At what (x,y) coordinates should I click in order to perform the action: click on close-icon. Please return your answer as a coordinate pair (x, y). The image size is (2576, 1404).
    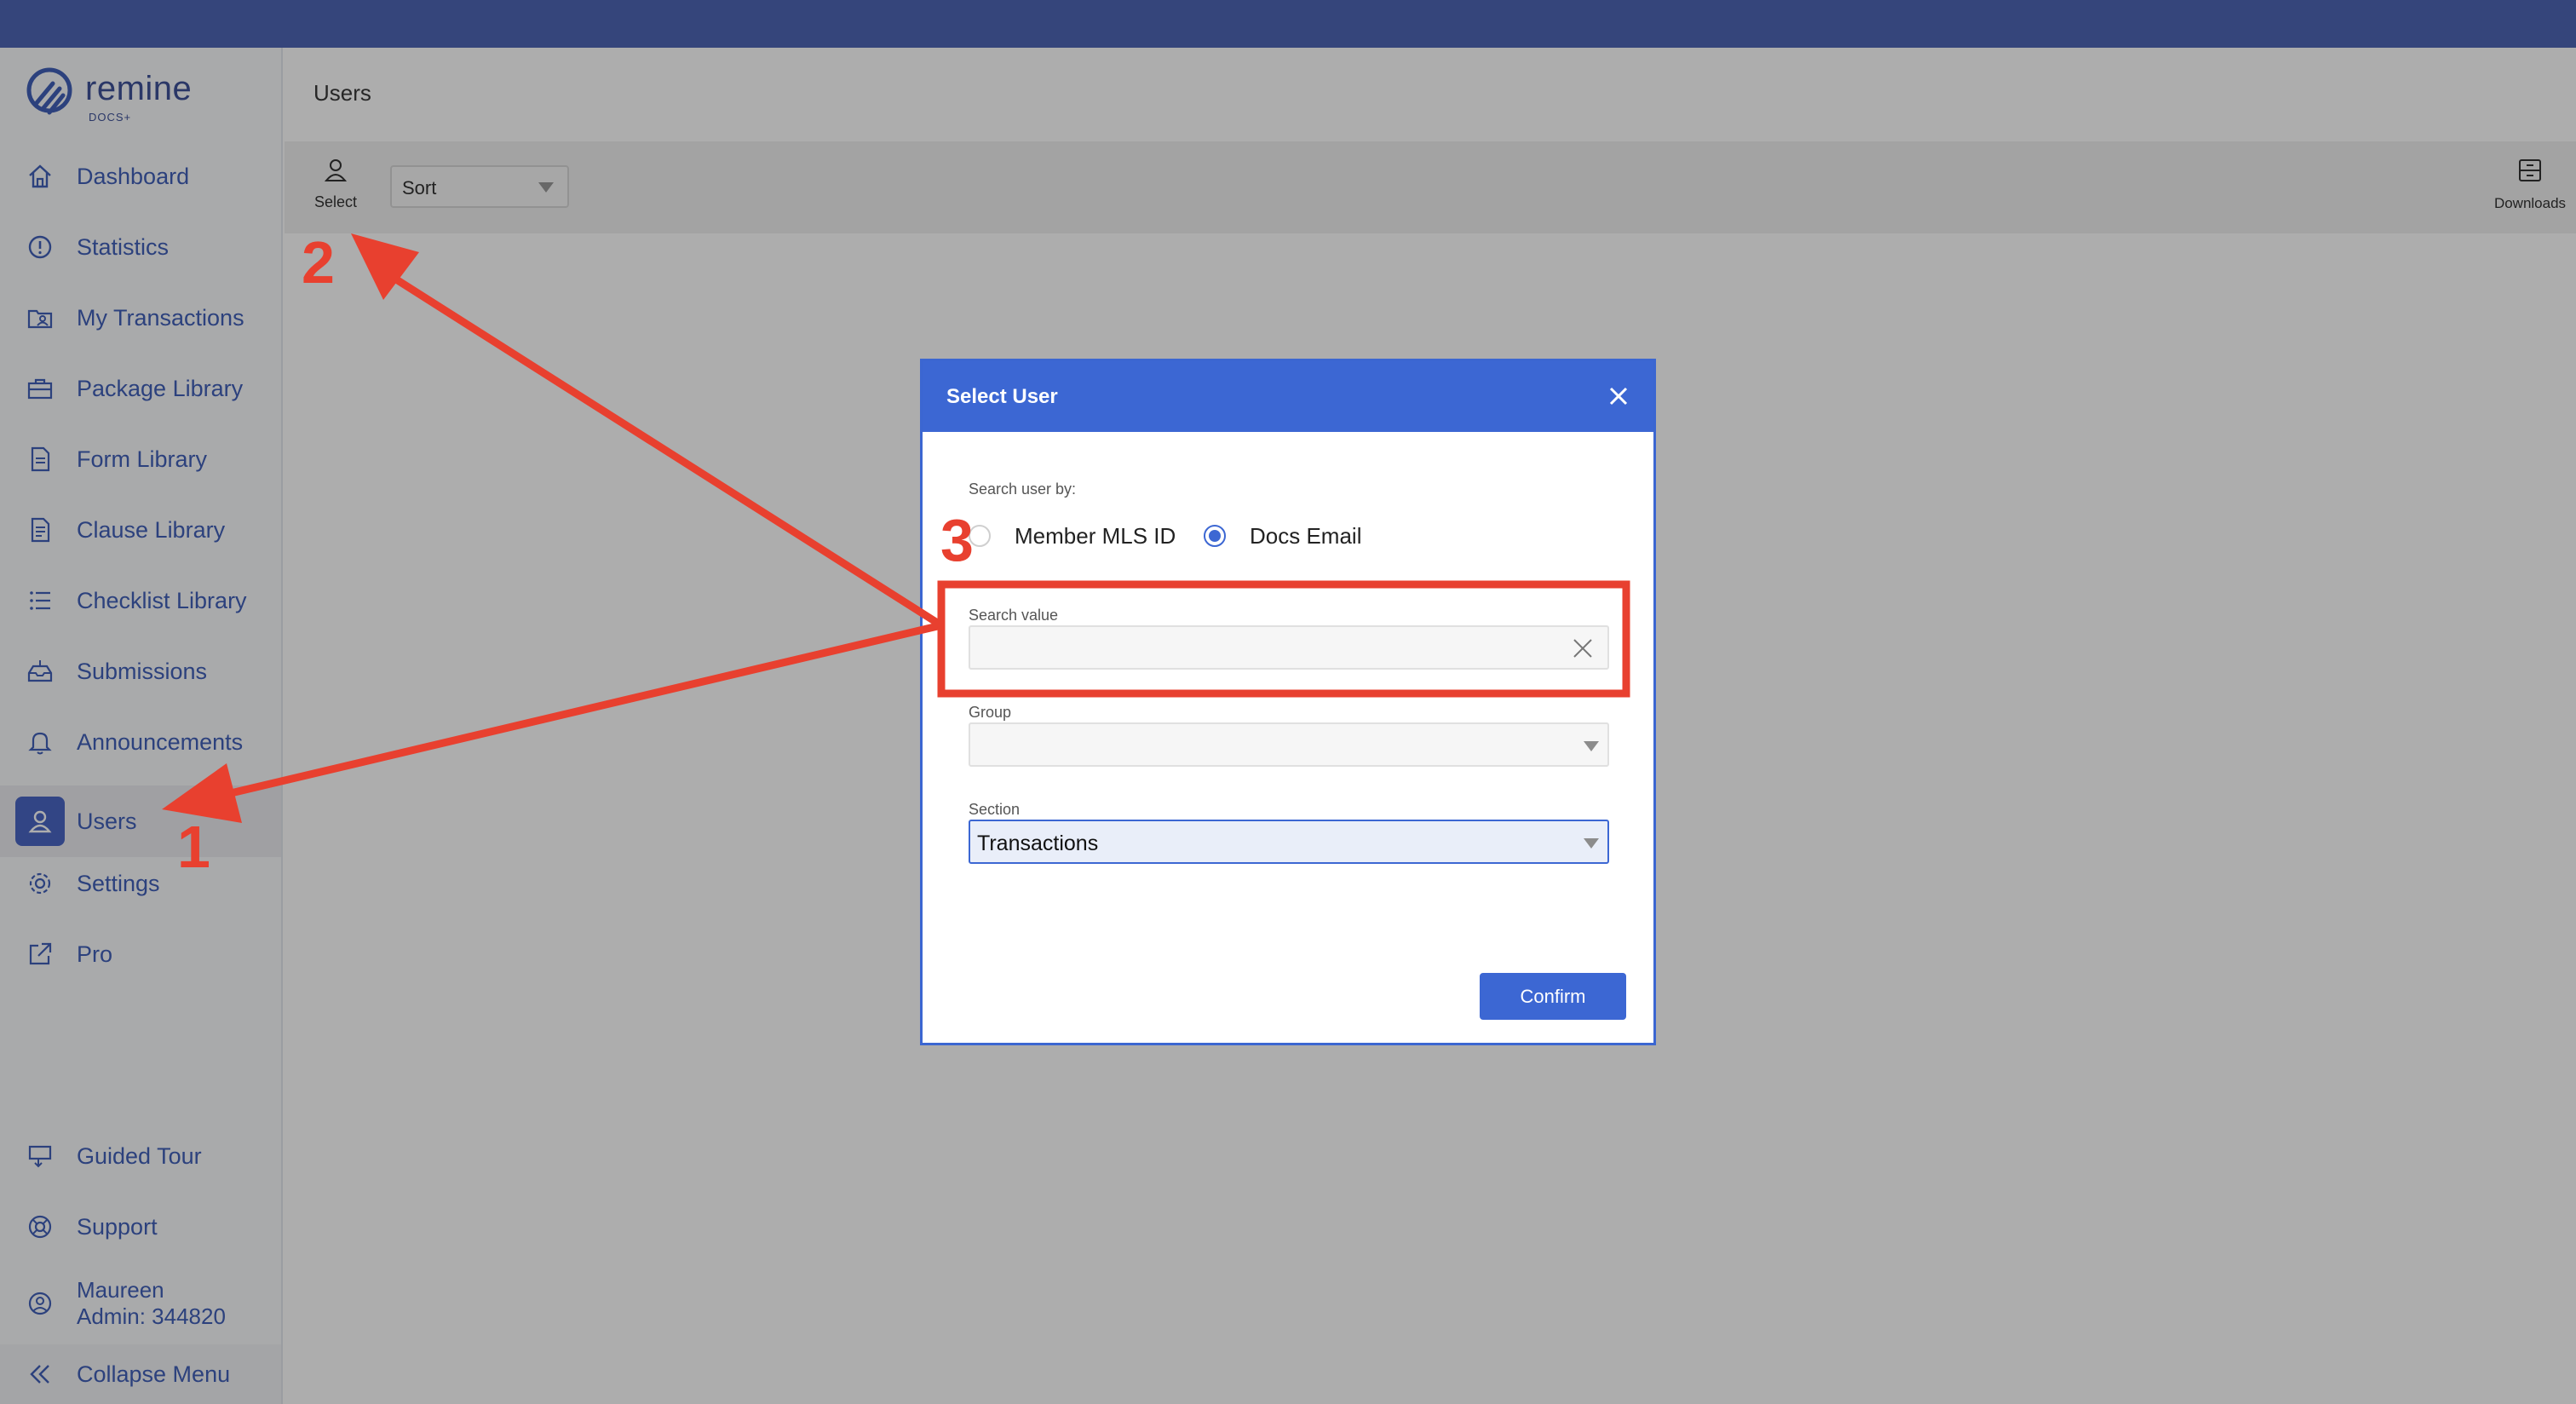
    Looking at the image, I should click on (1619, 396).